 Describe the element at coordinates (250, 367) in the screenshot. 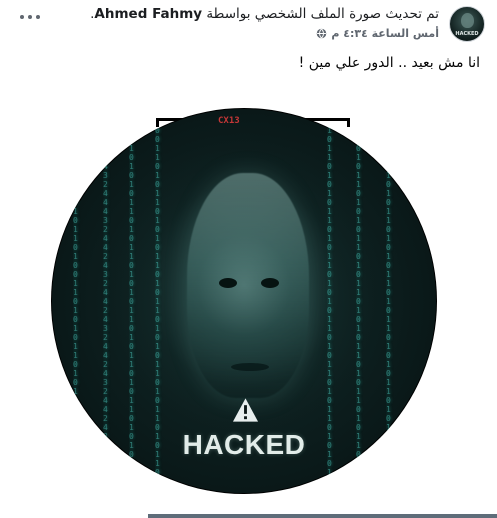

I see `face-mouth` at that location.